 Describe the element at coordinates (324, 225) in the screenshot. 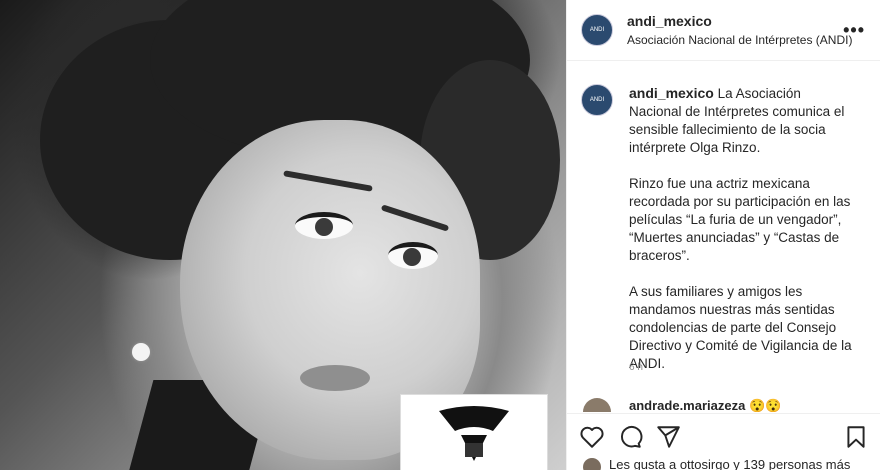

I see `photo-eye-left` at that location.